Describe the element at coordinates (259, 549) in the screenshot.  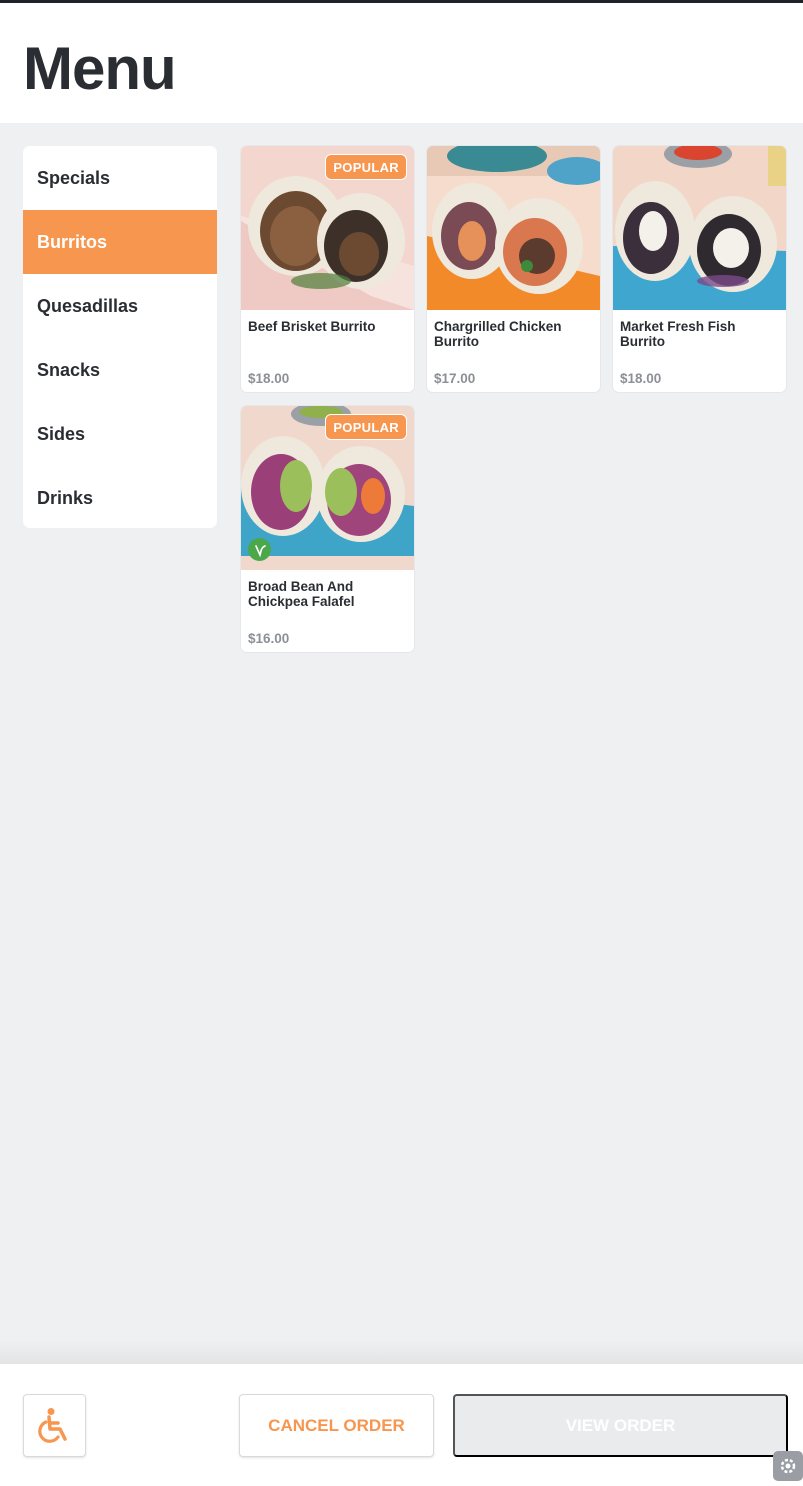
I see `vegan-leaf-icon` at that location.